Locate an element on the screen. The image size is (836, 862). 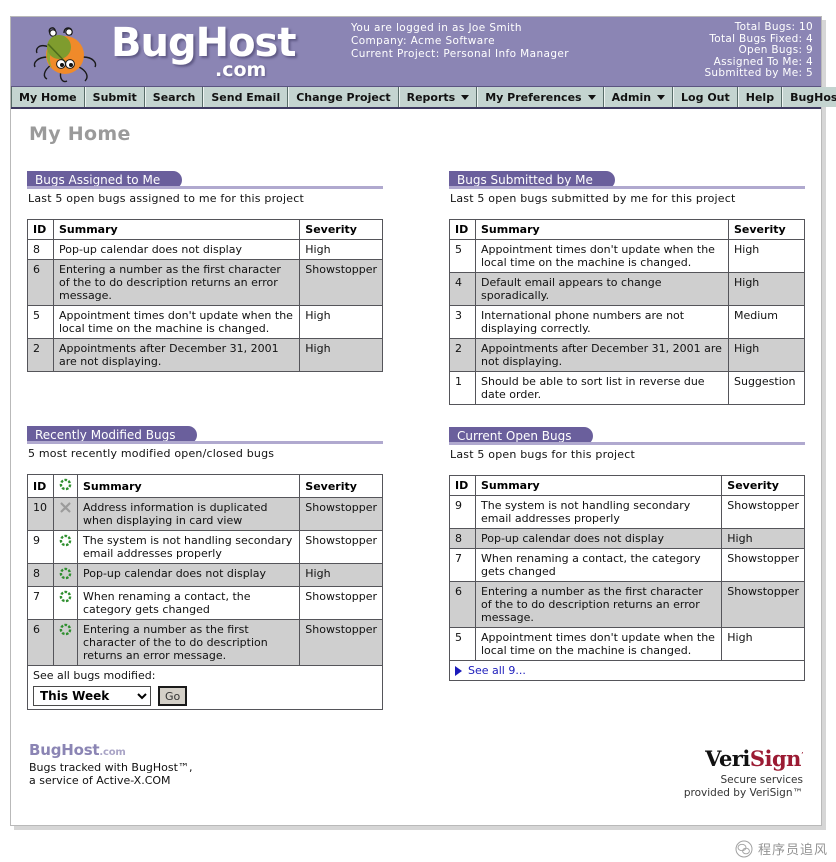
nav-item-help: Help is located at coordinates (760, 97).